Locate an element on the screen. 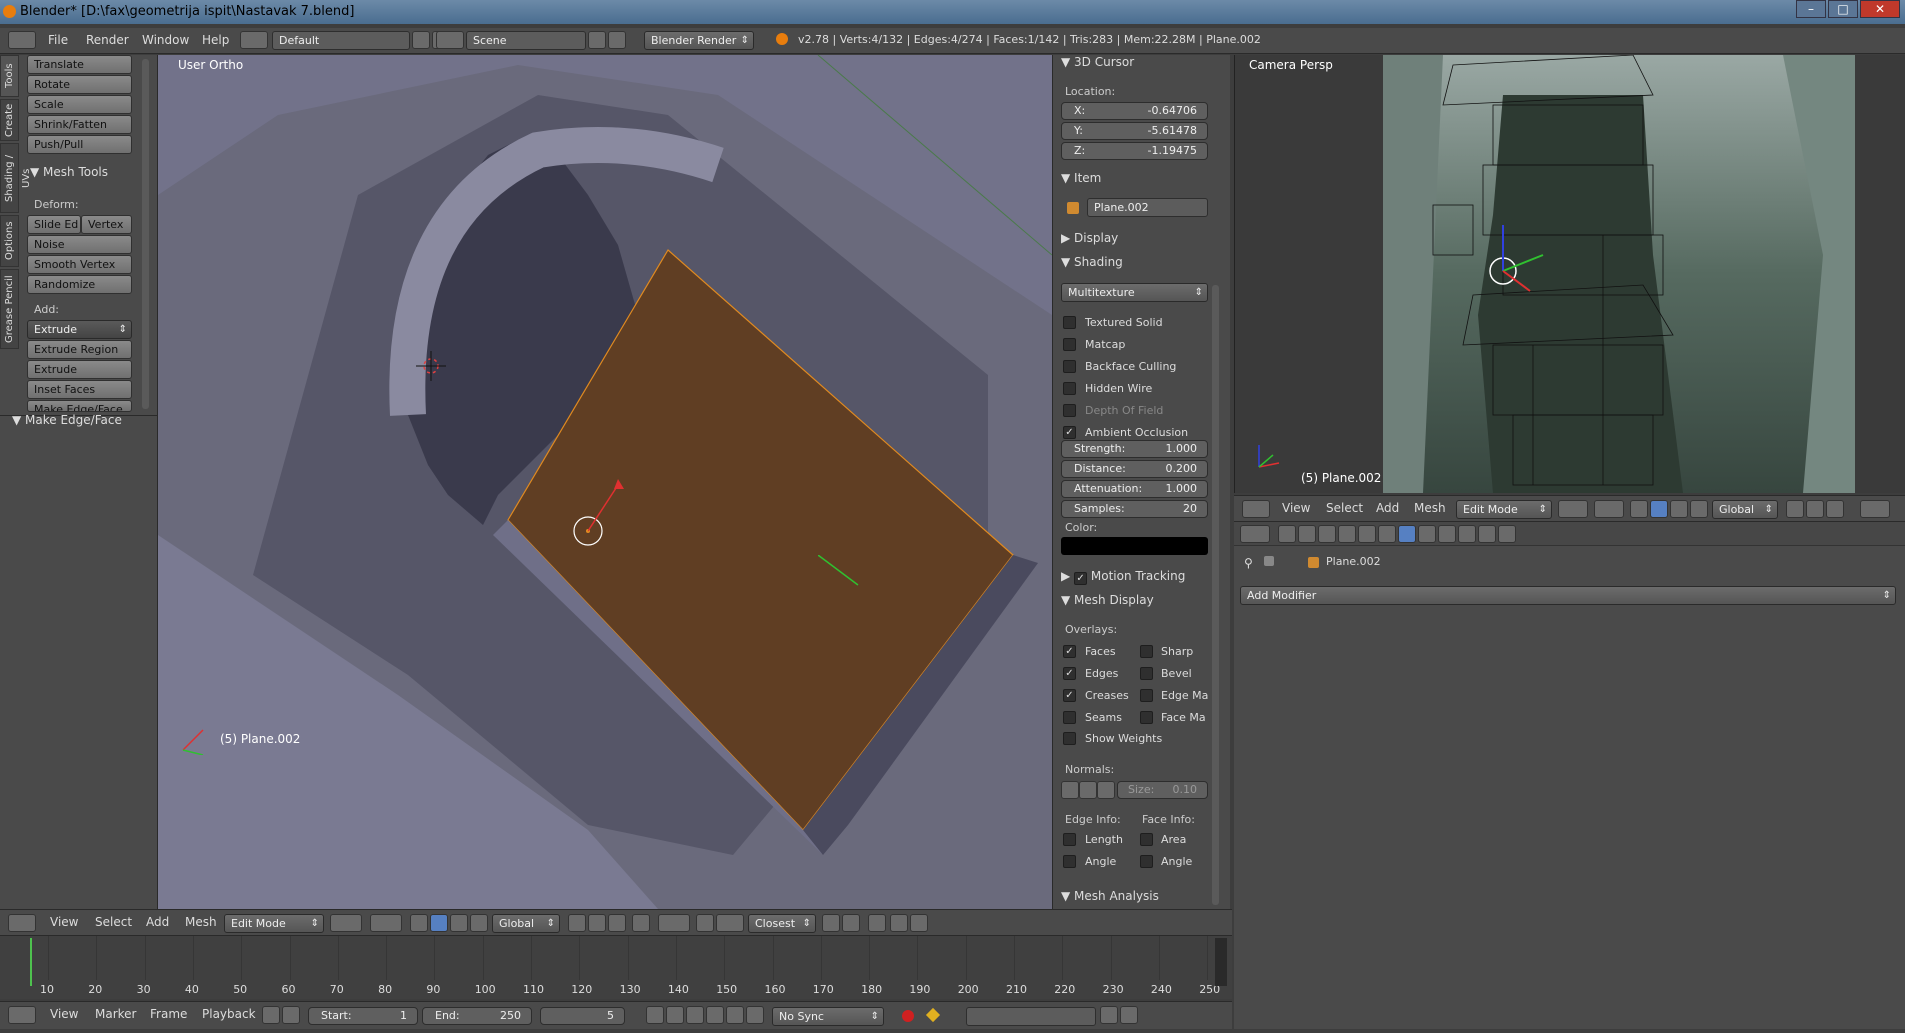 The height and width of the screenshot is (1033, 1905). render-tab-icon is located at coordinates (1287, 534).